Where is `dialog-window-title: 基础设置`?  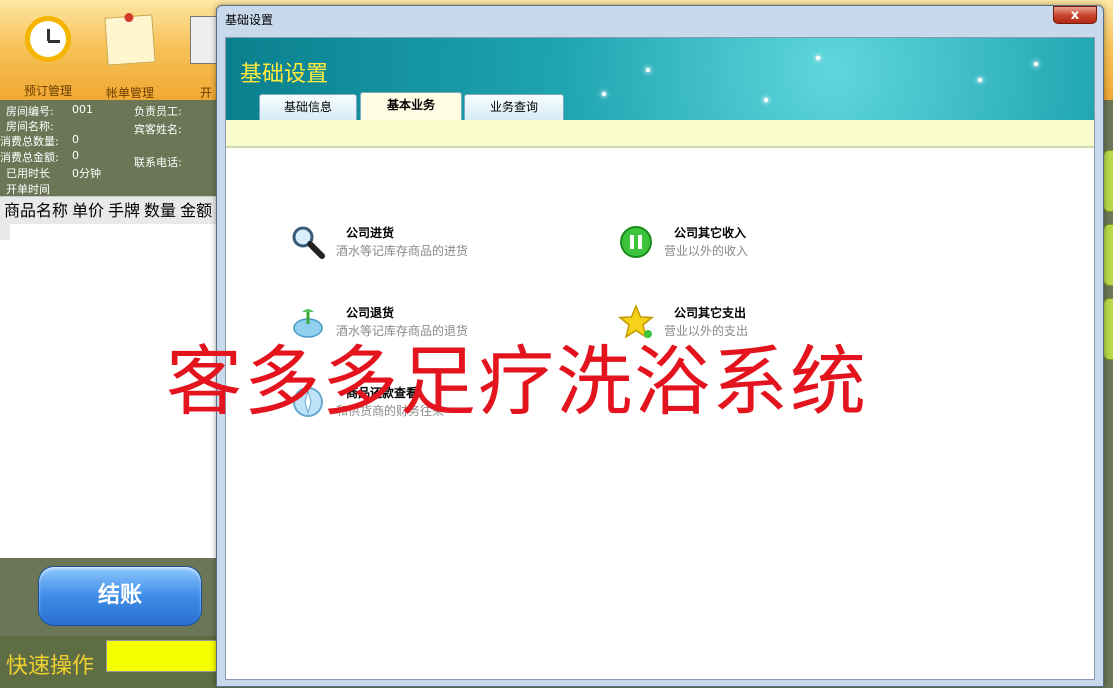 dialog-window-title: 基础设置 is located at coordinates (249, 20).